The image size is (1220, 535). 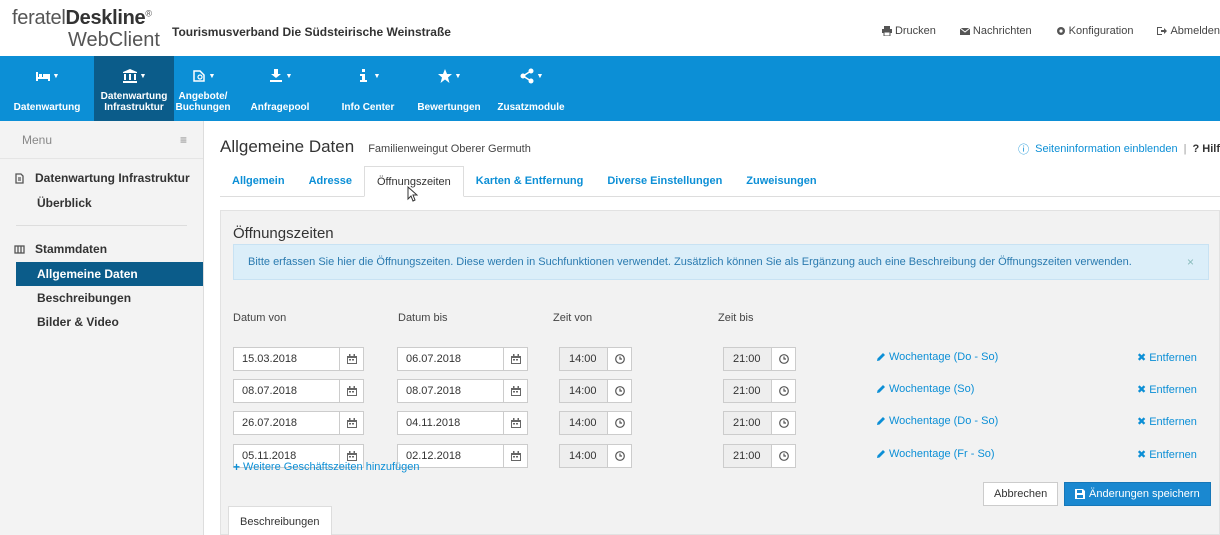 I want to click on tab-allgemein: Allgemein, so click(x=258, y=181).